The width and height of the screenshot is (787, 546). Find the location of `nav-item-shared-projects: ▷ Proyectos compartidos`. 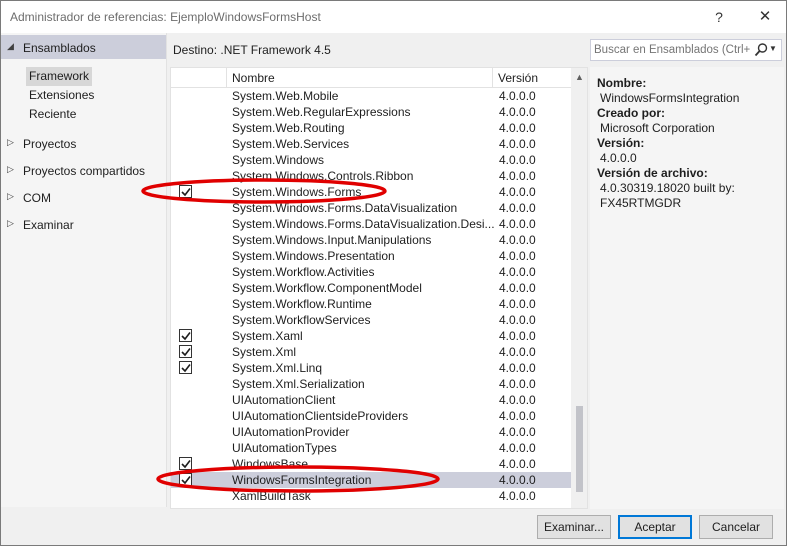

nav-item-shared-projects: ▷ Proyectos compartidos is located at coordinates (83, 171).